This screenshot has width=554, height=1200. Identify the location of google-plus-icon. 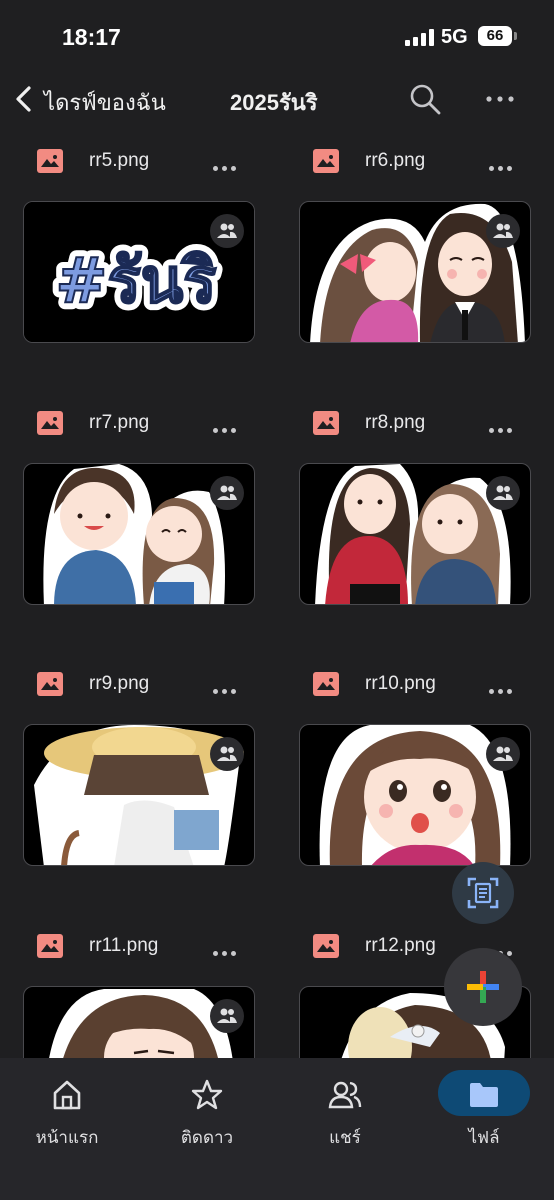
(483, 987).